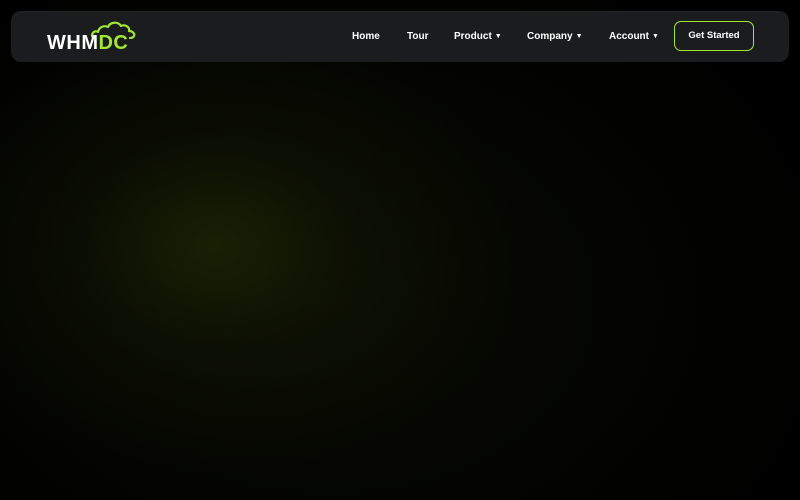  What do you see at coordinates (714, 36) in the screenshot?
I see `get-started-button: Get Started` at bounding box center [714, 36].